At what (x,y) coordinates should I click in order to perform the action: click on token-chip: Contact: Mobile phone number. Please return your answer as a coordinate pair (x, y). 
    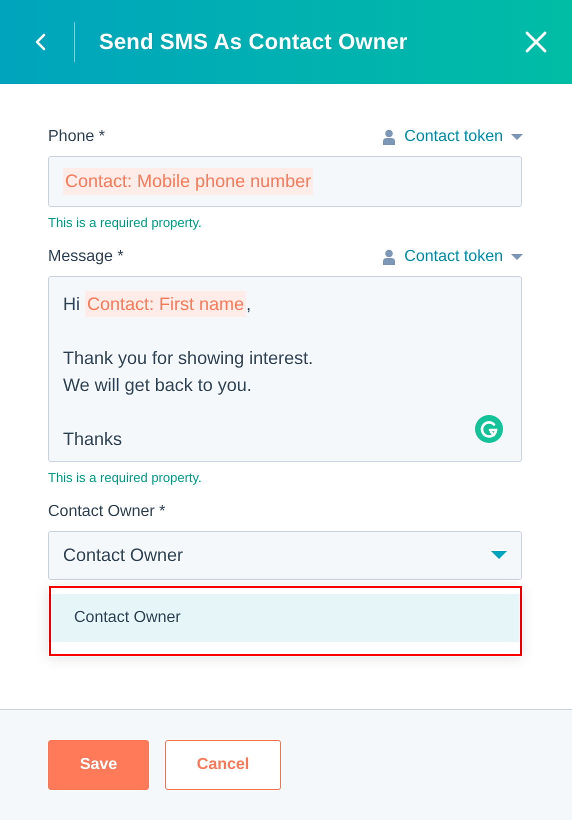
    Looking at the image, I should click on (188, 181).